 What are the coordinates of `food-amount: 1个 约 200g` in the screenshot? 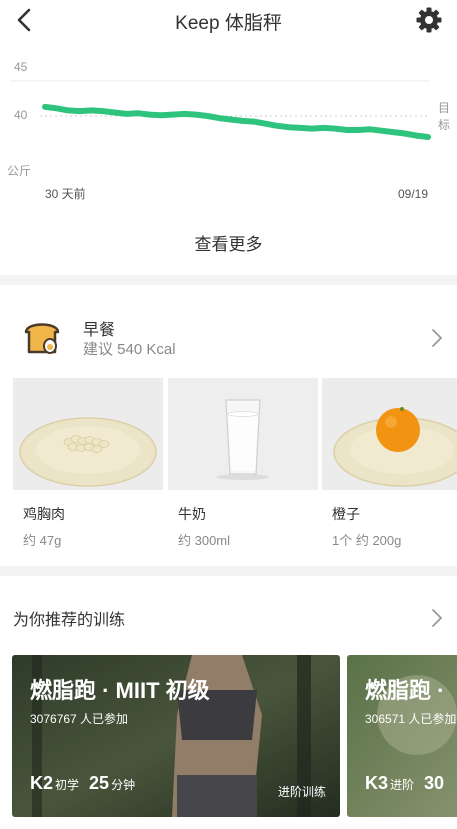 It's located at (367, 540).